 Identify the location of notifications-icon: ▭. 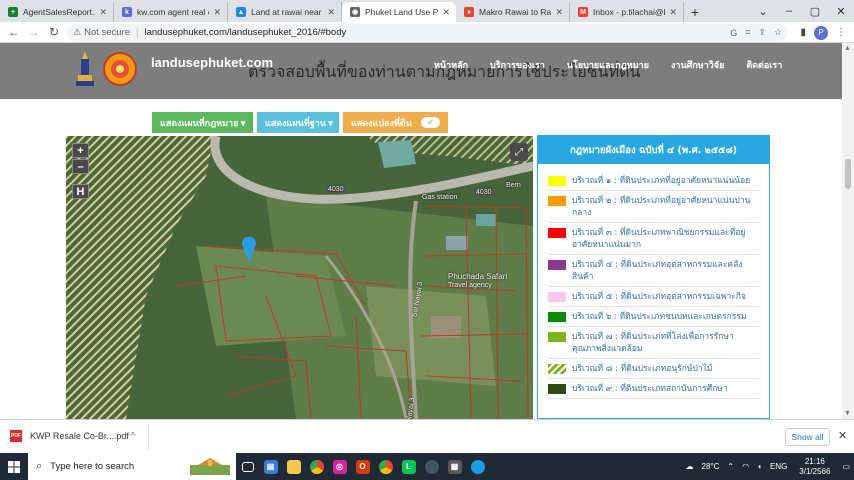
(846, 466).